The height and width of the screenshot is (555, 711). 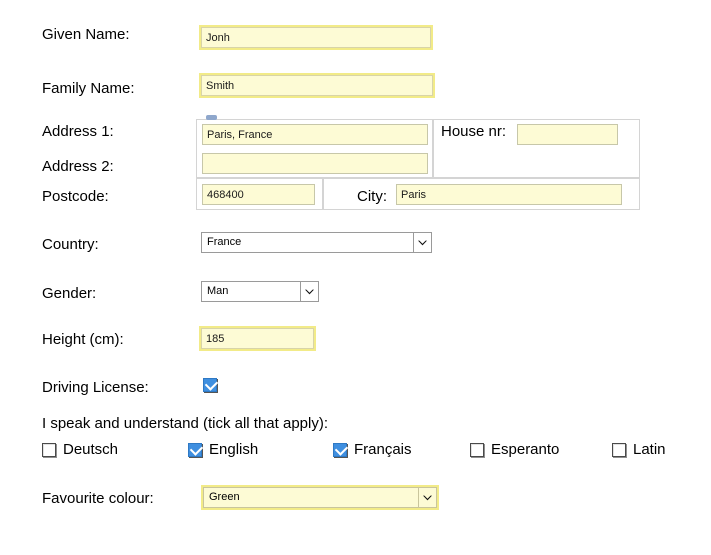 What do you see at coordinates (315, 134) in the screenshot?
I see `address-1-input` at bounding box center [315, 134].